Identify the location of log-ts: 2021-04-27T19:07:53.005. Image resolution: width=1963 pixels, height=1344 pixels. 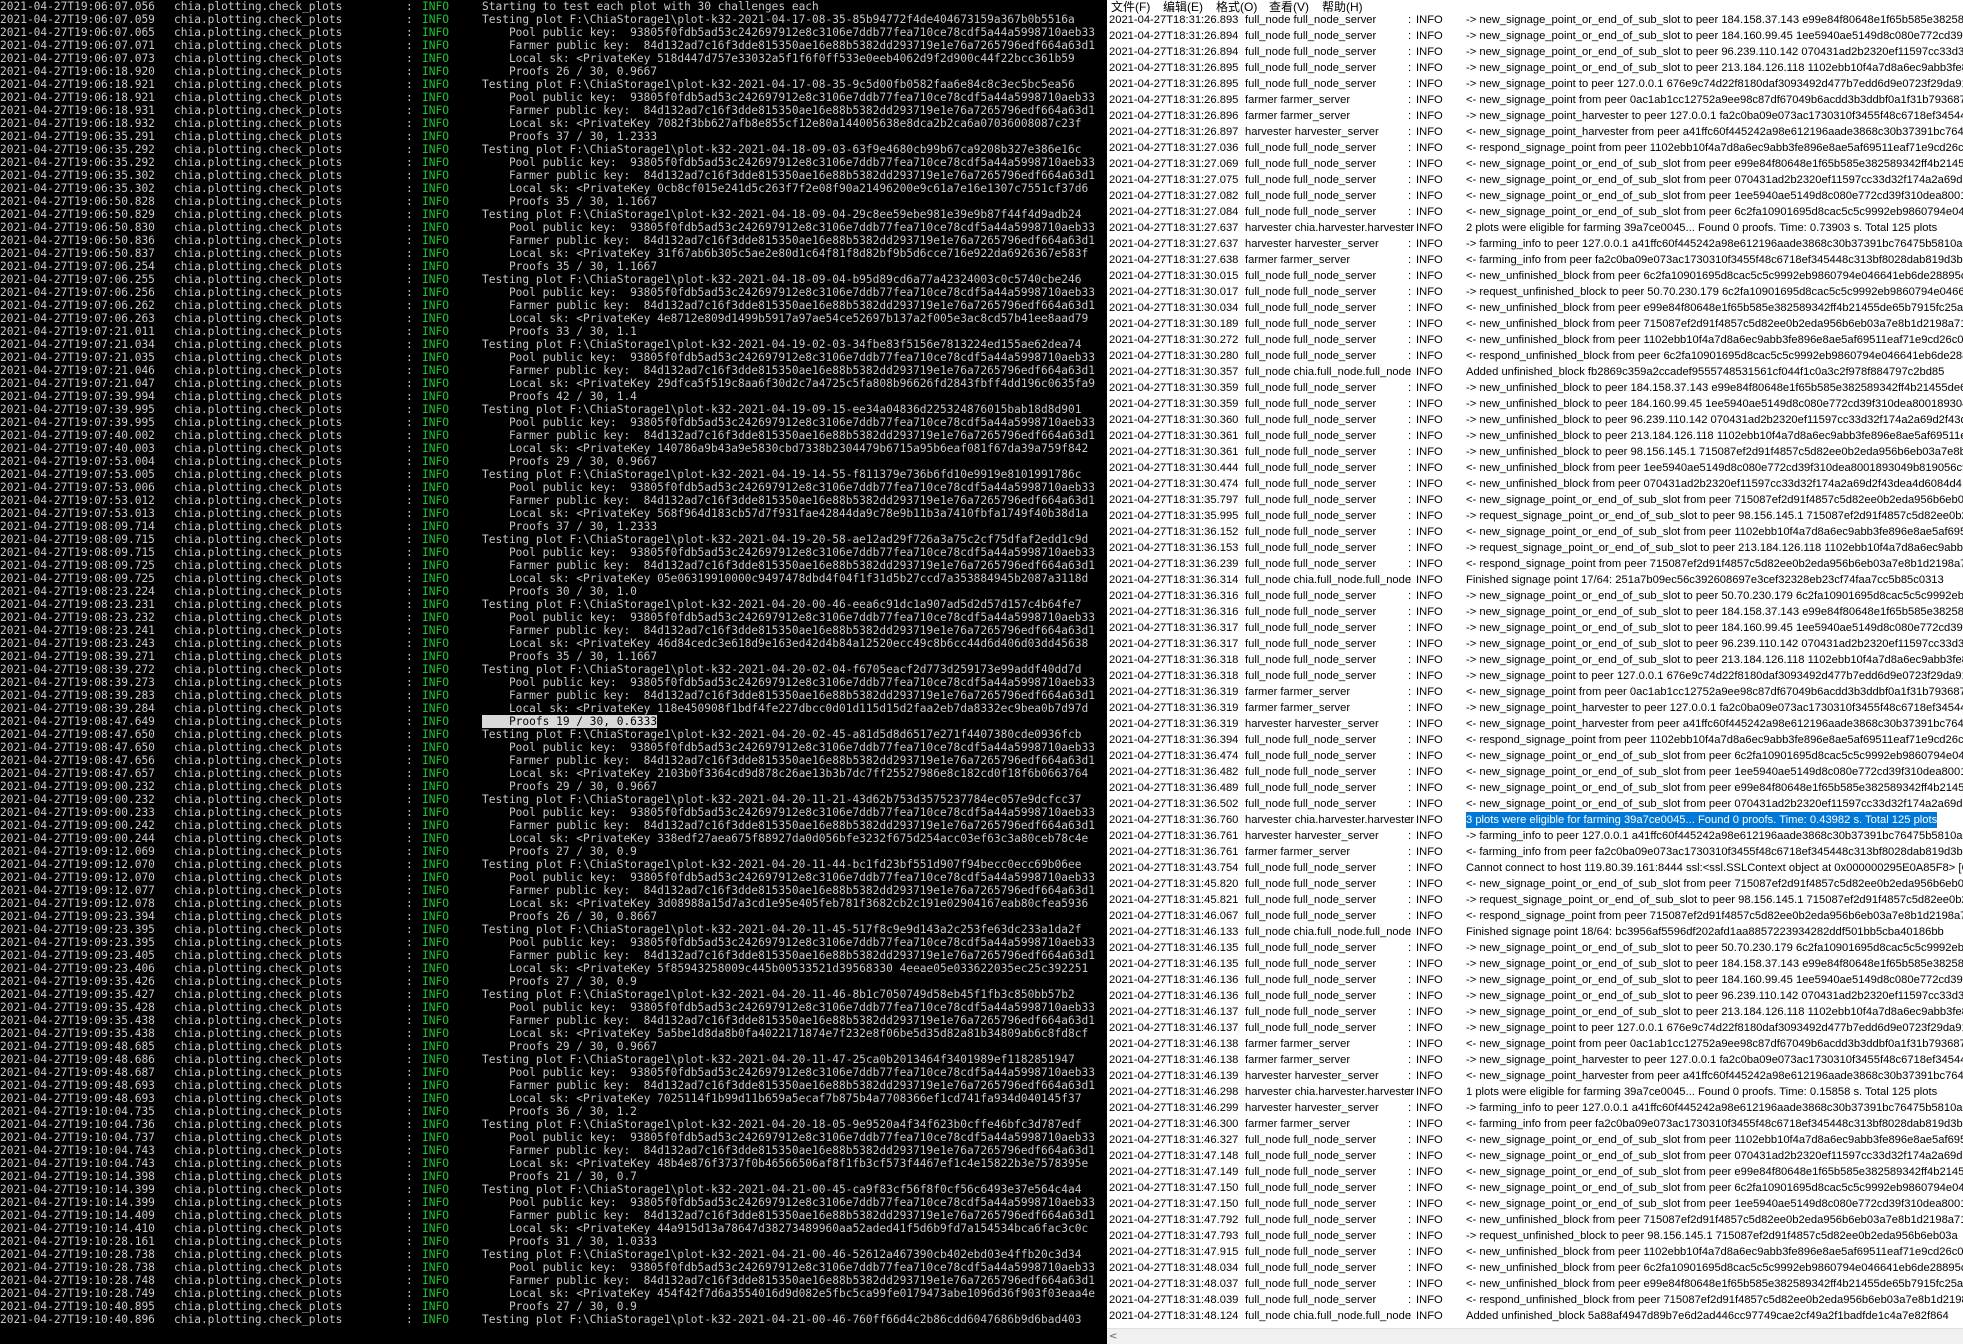
(77, 474).